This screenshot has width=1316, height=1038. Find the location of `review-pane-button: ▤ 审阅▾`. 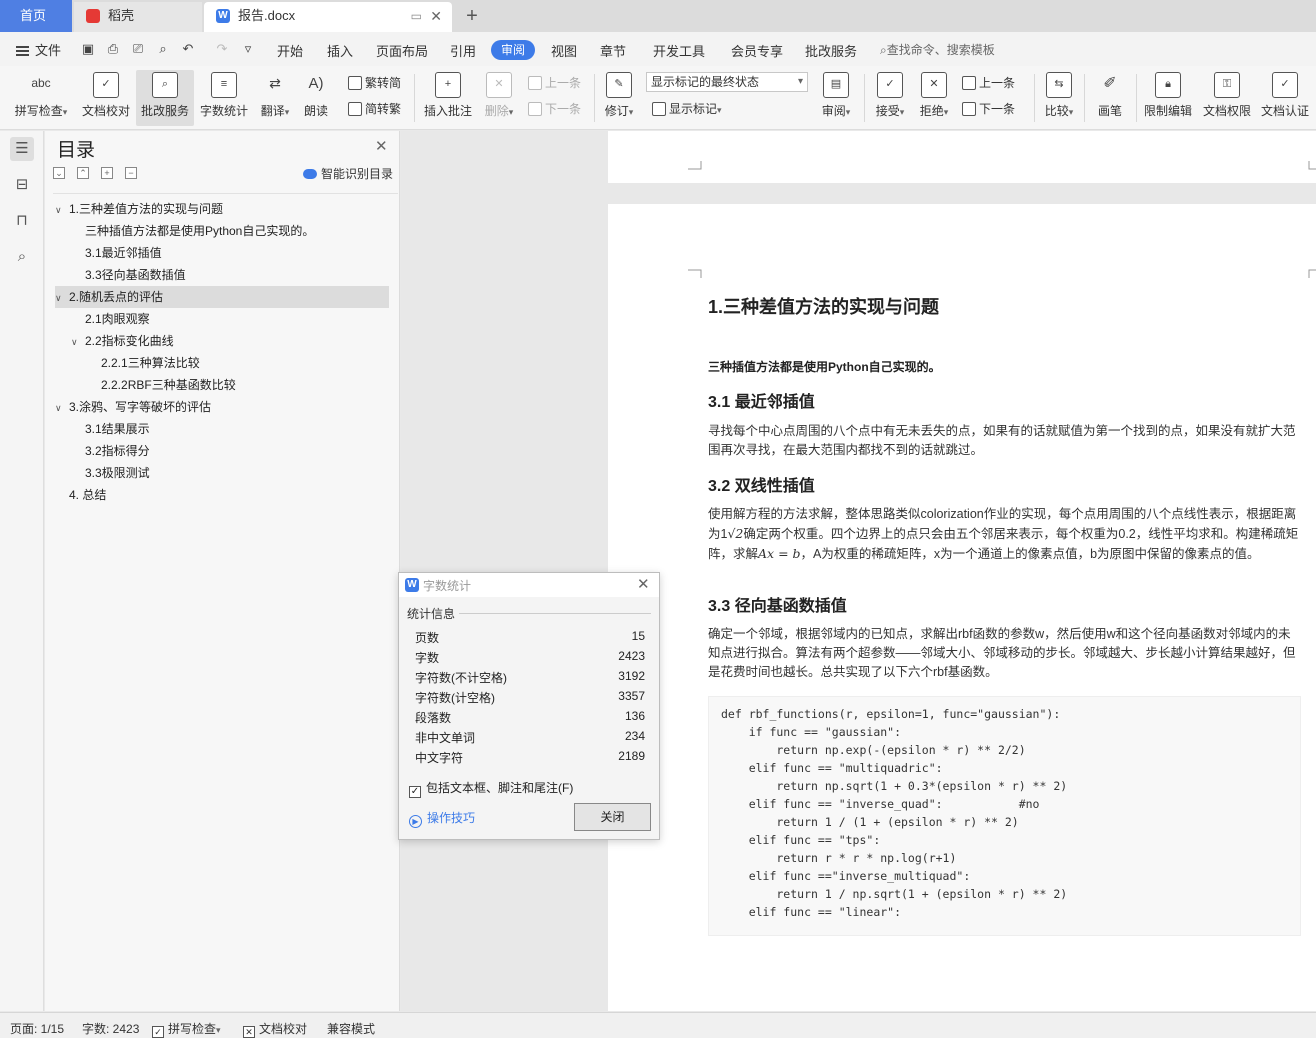

review-pane-button: ▤ 审阅▾ is located at coordinates (836, 98).